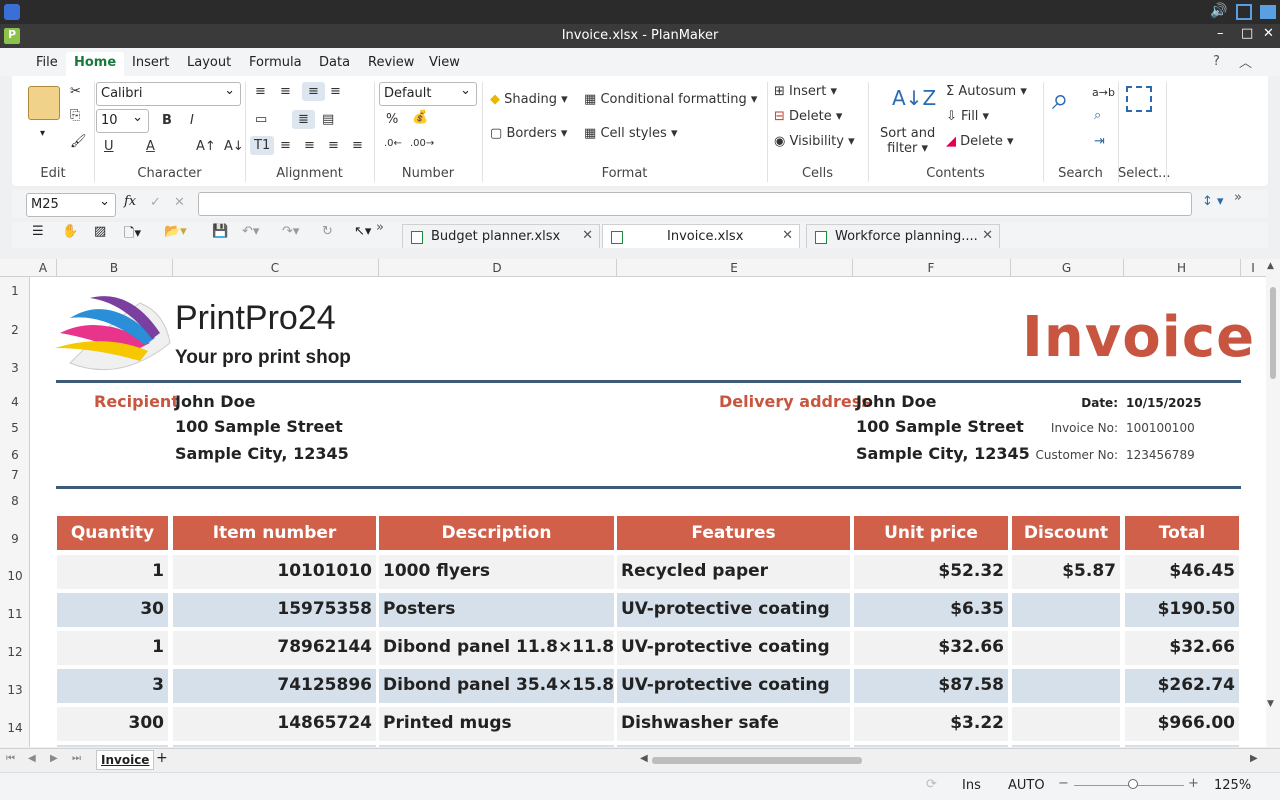 This screenshot has width=1280, height=800. Describe the element at coordinates (501, 236) in the screenshot. I see `tab-budget-planner: Budget planner.xlsx ✕` at that location.